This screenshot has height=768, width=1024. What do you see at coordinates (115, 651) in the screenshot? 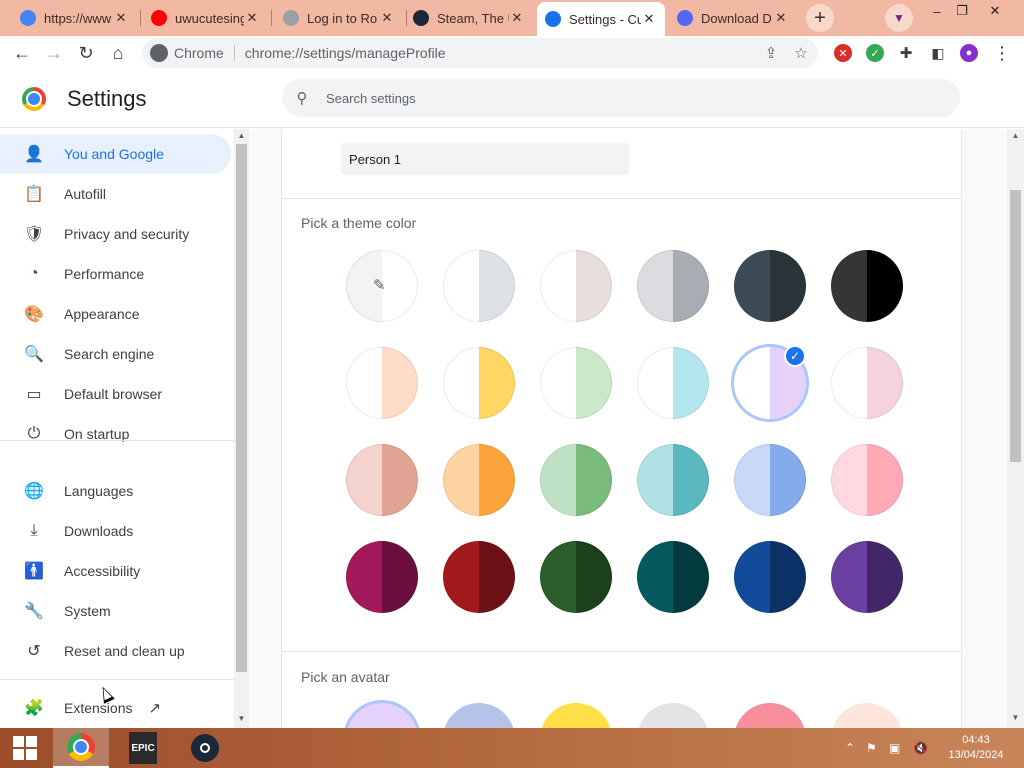
I see `sidebar-item-reset-and-clean-up: ↺ Reset and clean up` at bounding box center [115, 651].